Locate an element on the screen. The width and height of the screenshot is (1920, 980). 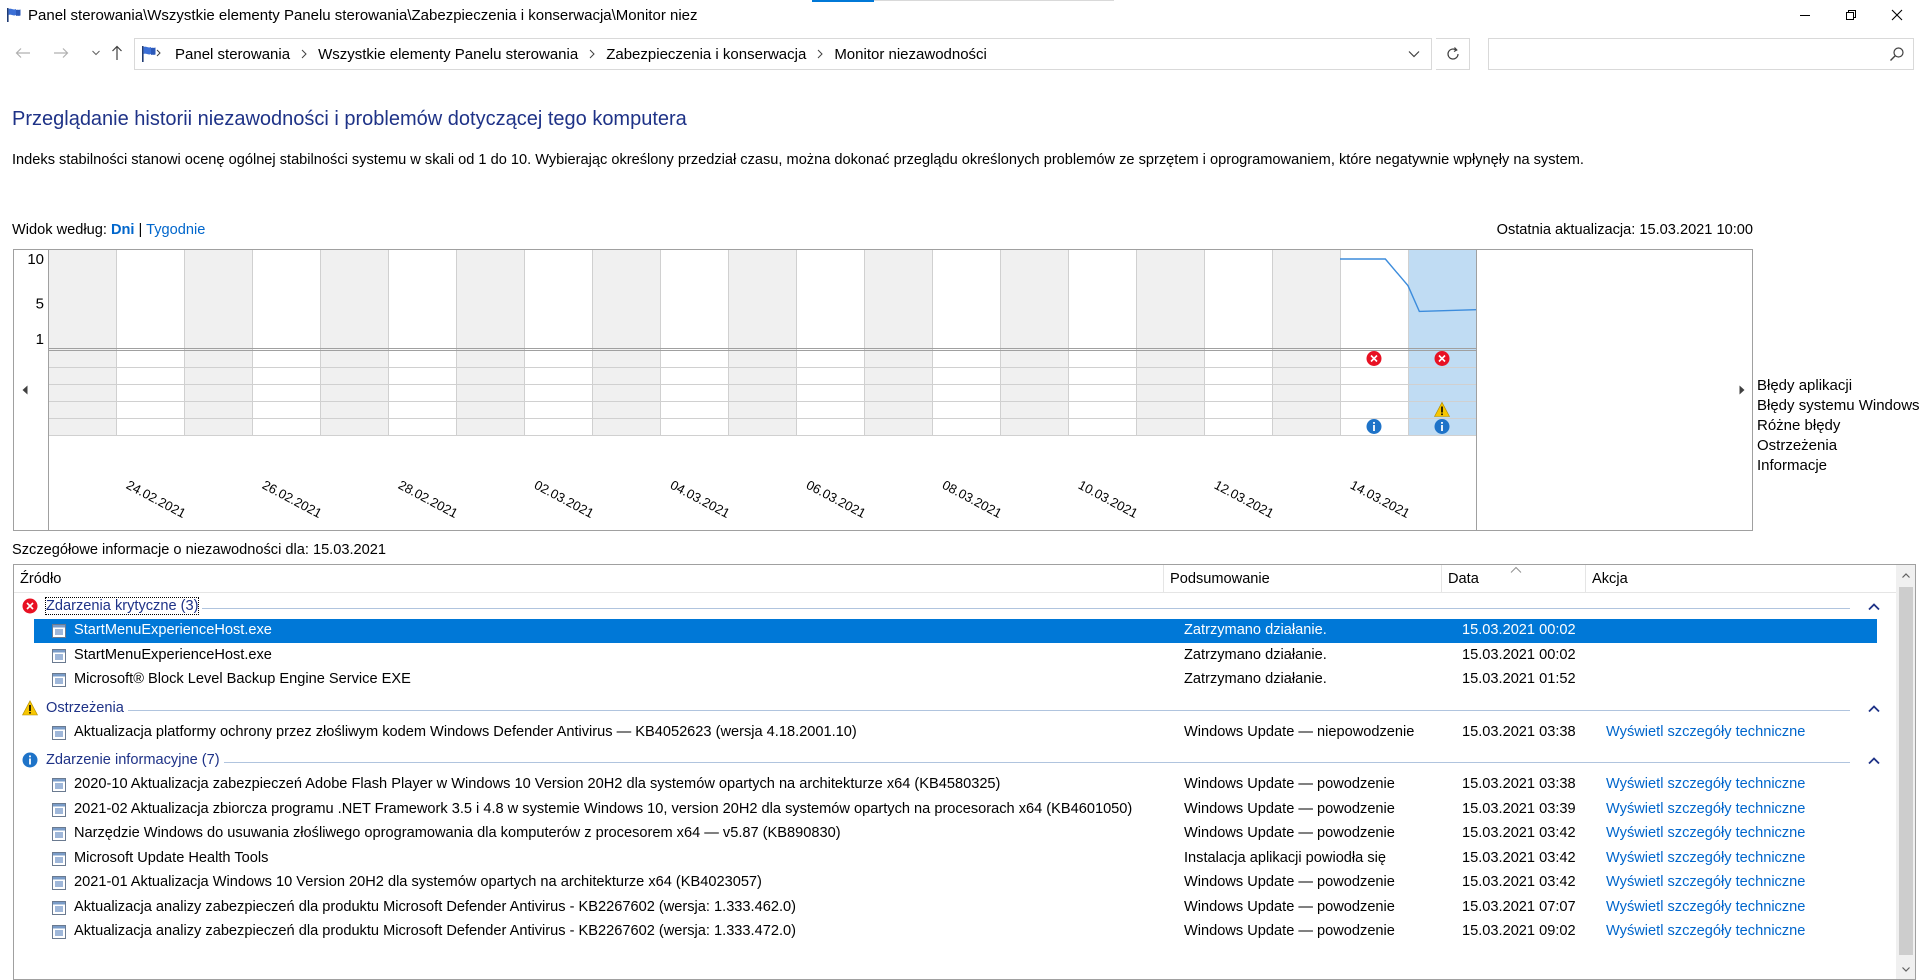
legend-app-errors: Błędy aplikacji is located at coordinates (1805, 385).